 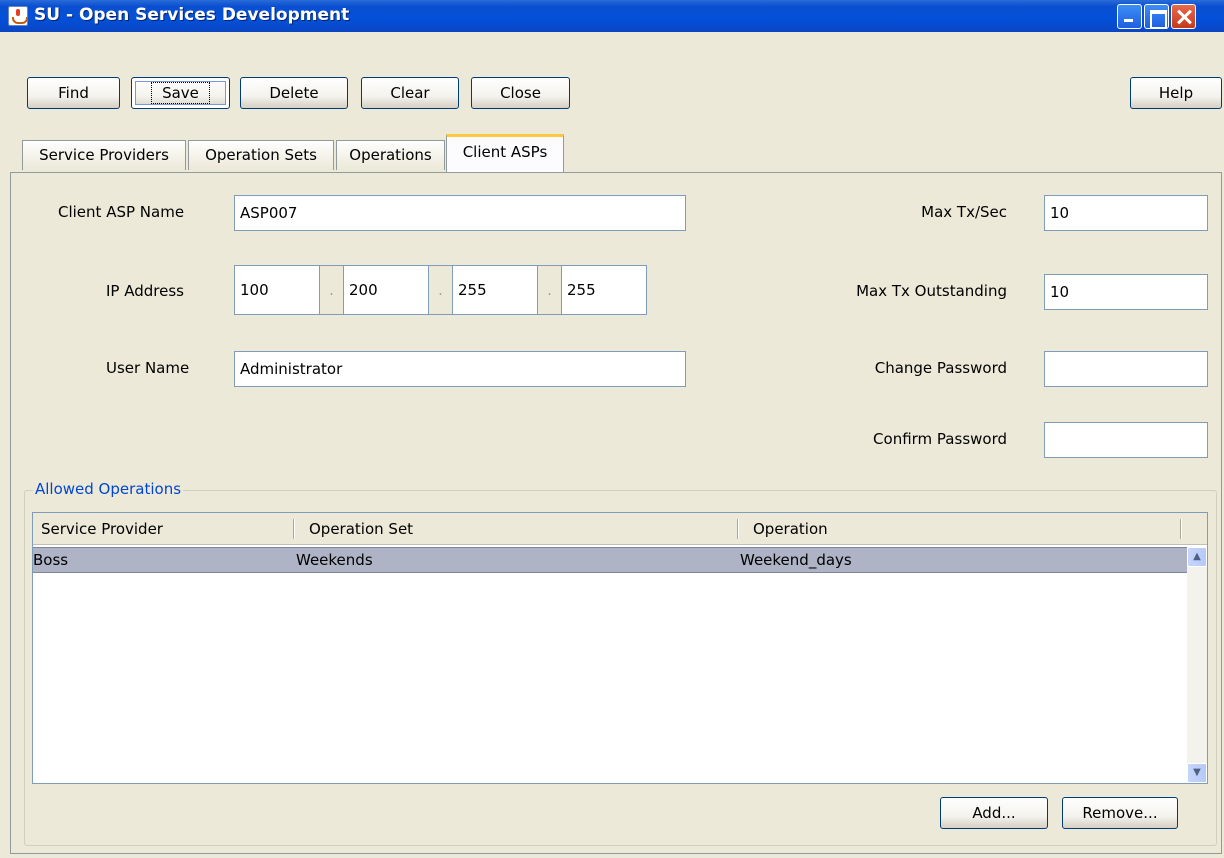 What do you see at coordinates (495, 290) in the screenshot?
I see `ip-octet-3-field: 255` at bounding box center [495, 290].